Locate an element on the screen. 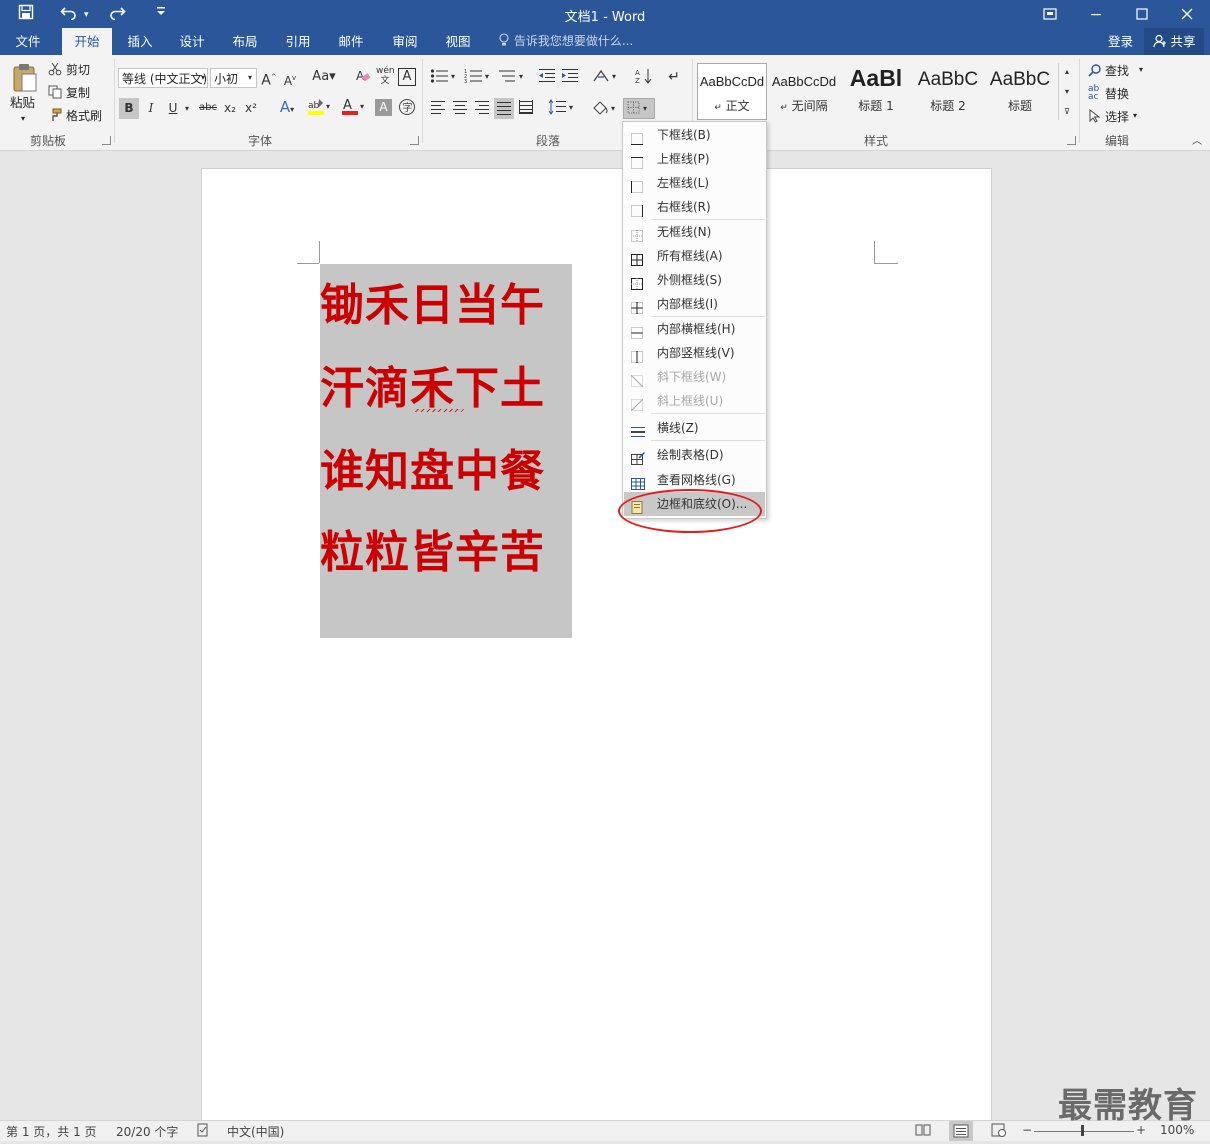  menu-item-left-border: 左框线(L) is located at coordinates (694, 183).